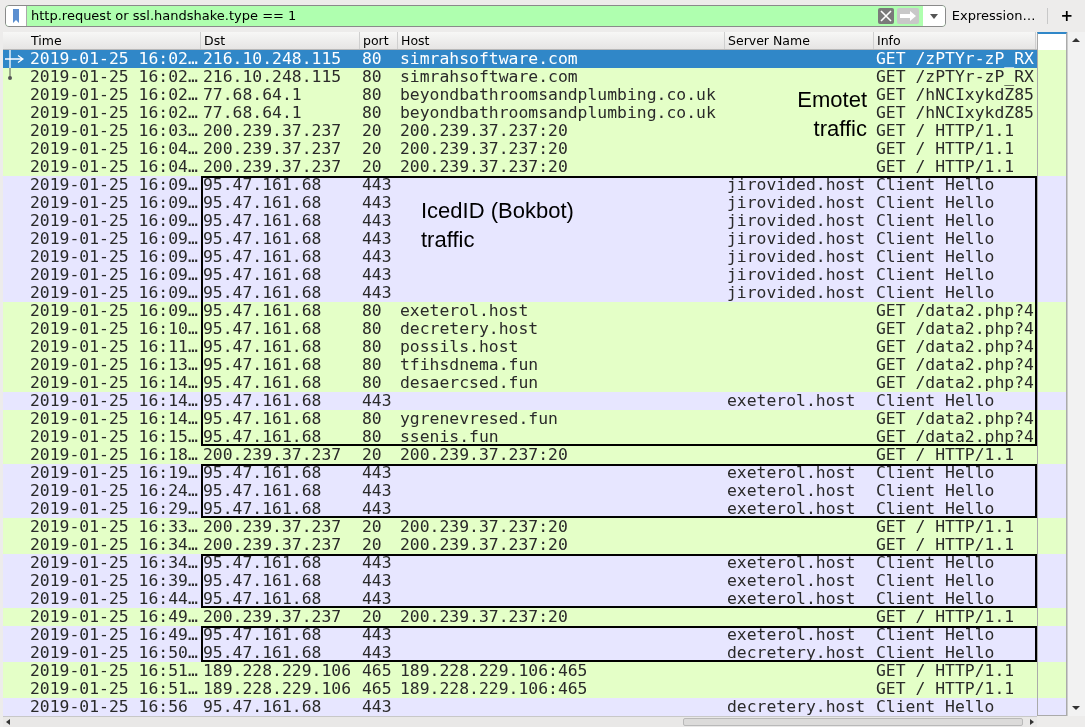  What do you see at coordinates (479, 419) in the screenshot?
I see `host-cell-text: ygrenevresed.fun` at bounding box center [479, 419].